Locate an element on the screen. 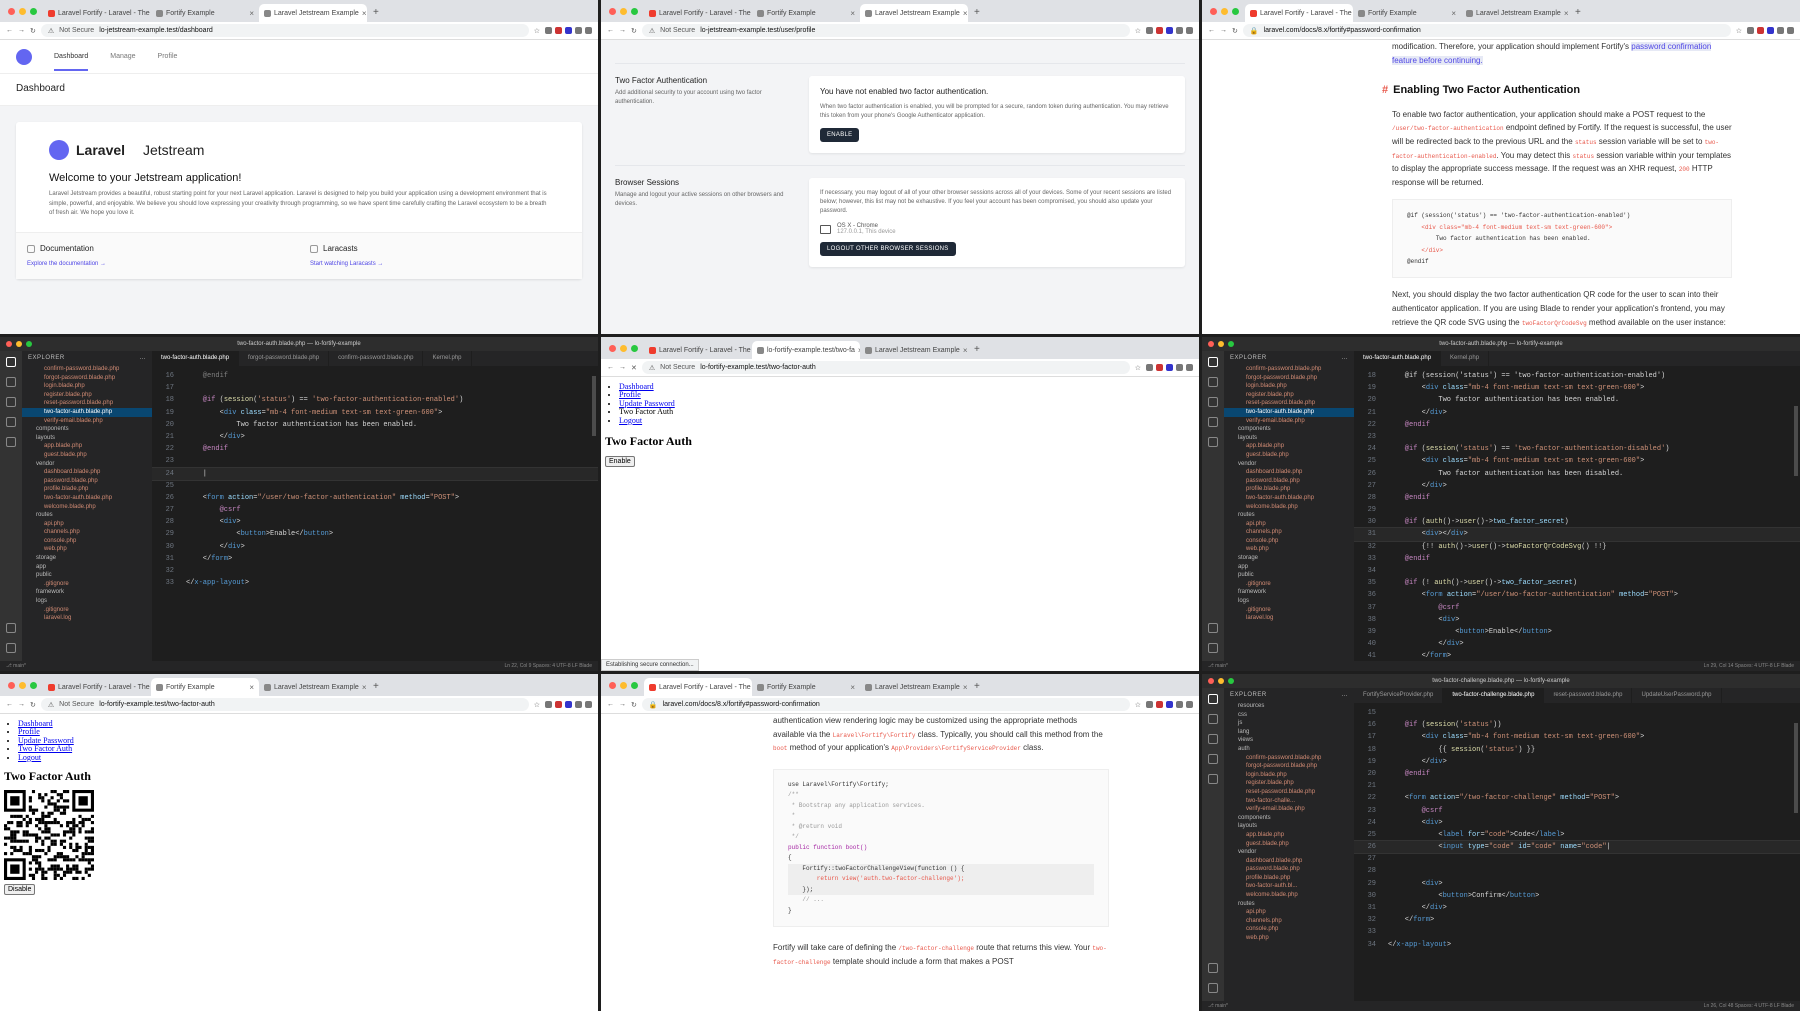 This screenshot has height=1011, width=1800. nav-profile: Profile is located at coordinates (168, 56).